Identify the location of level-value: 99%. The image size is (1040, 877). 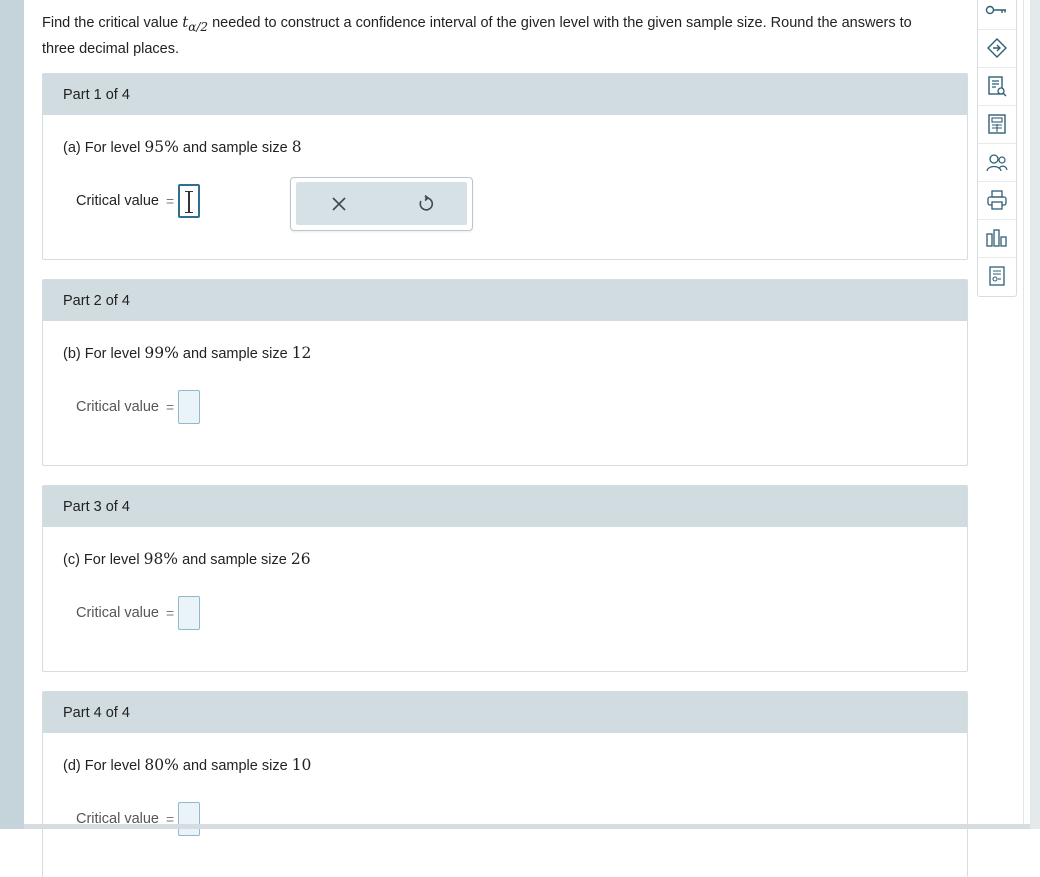
(161, 353).